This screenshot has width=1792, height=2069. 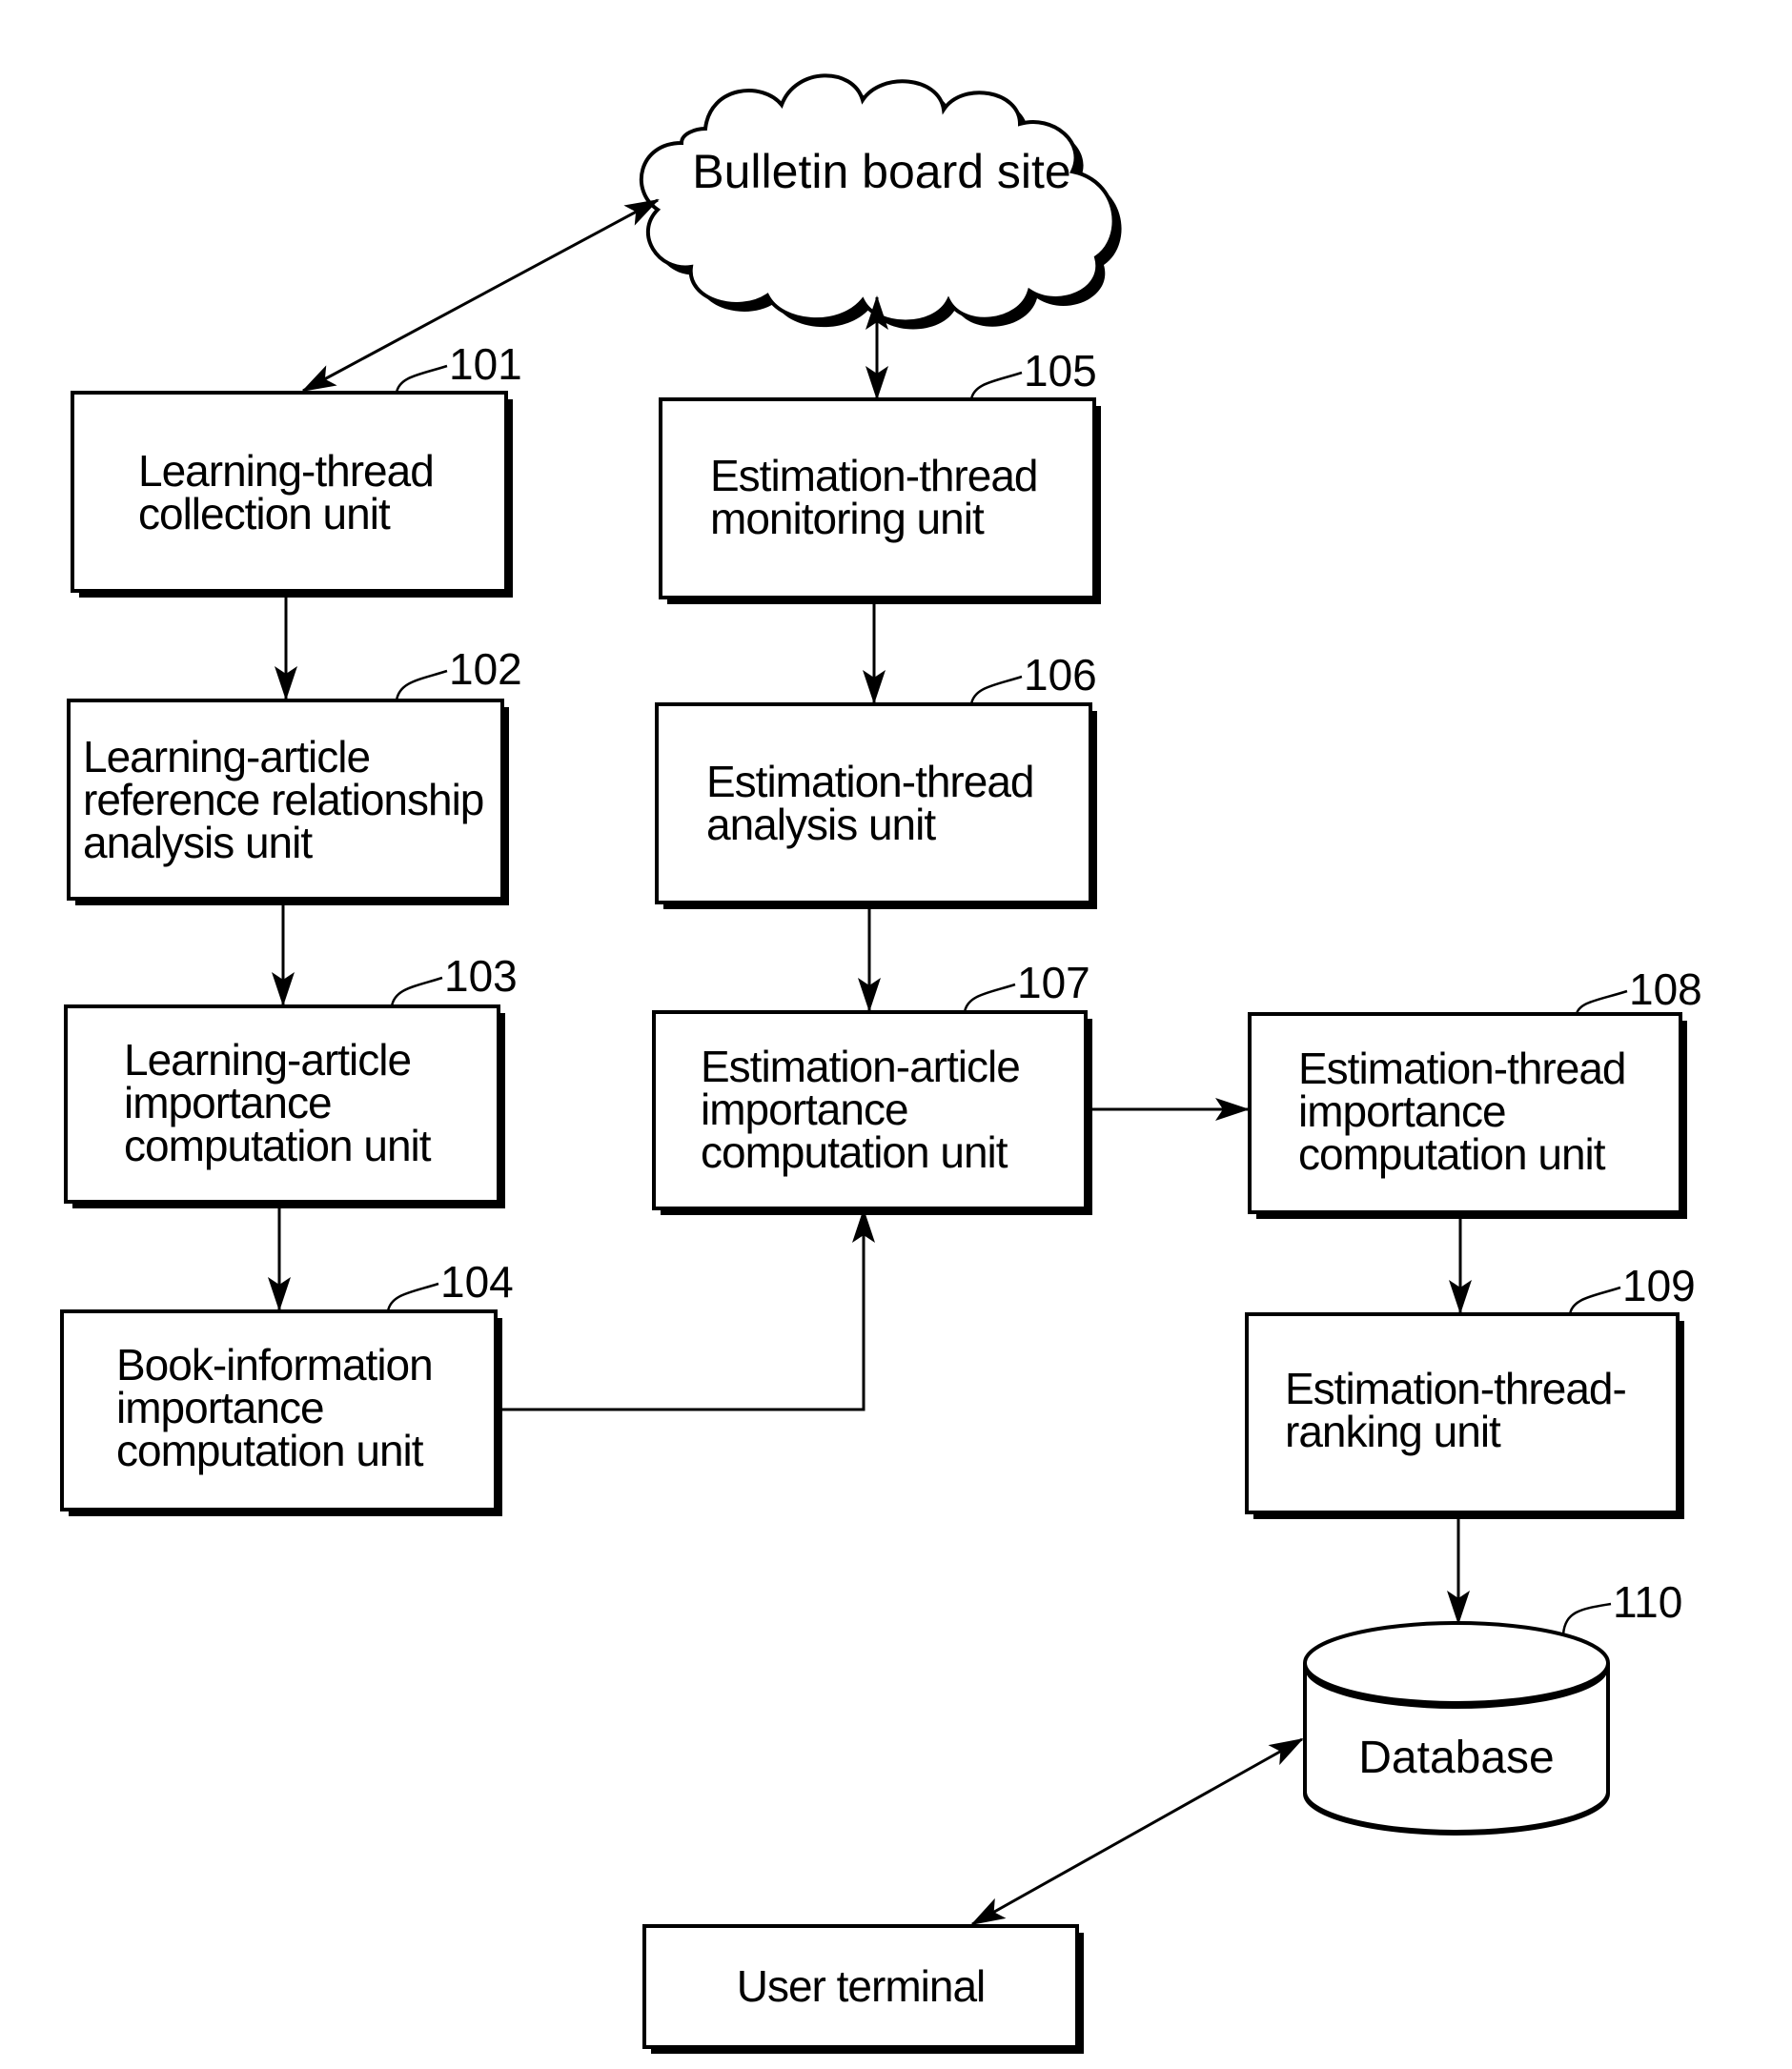 What do you see at coordinates (481, 976) in the screenshot?
I see `ref-number-103: 103` at bounding box center [481, 976].